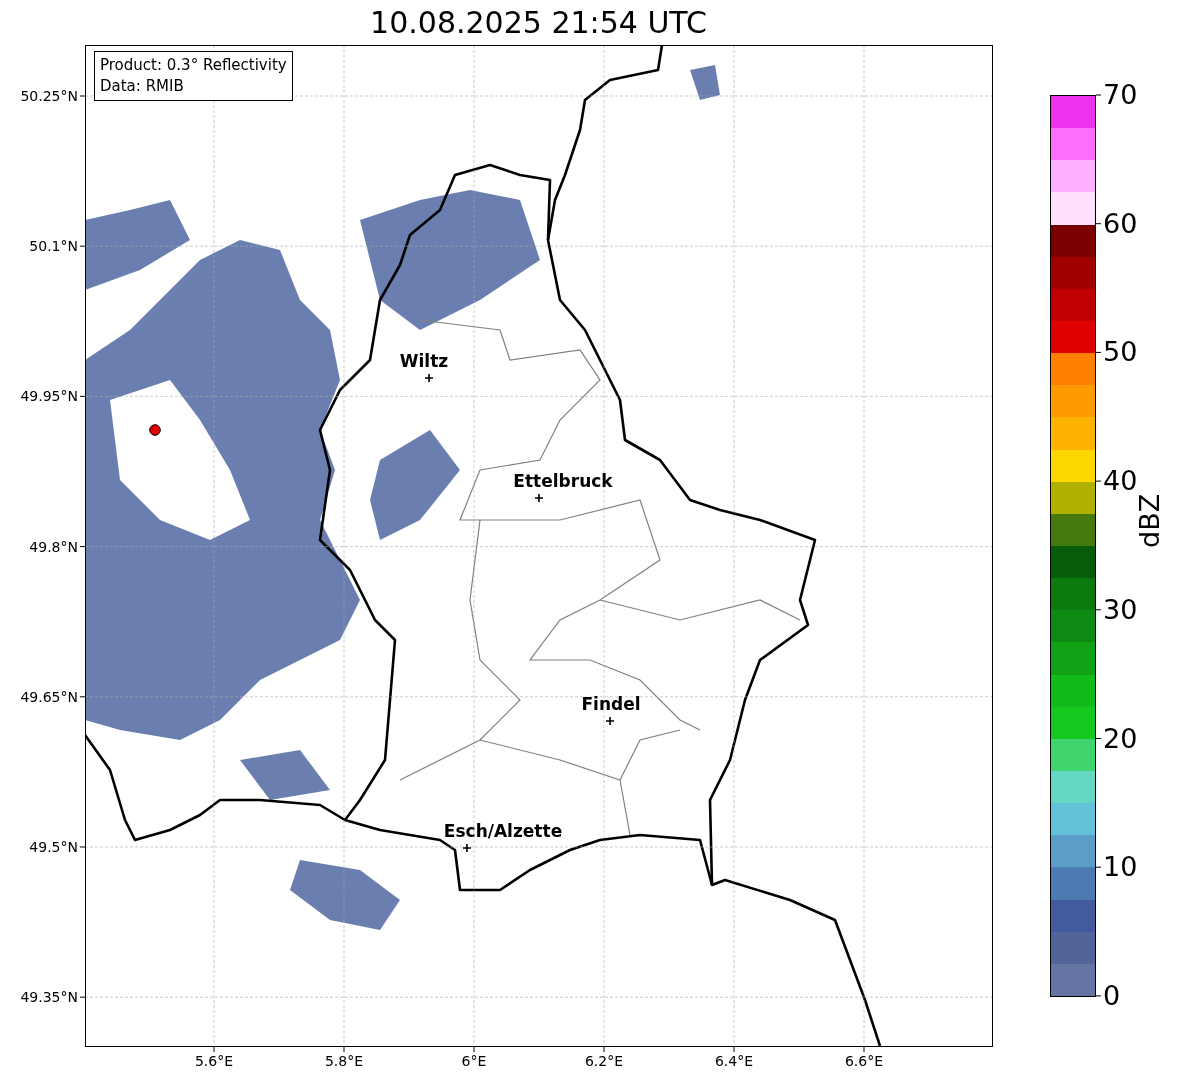 The image size is (1184, 1081). Describe the element at coordinates (1112, 995) in the screenshot. I see `colorbar-tick-label: 0` at that location.